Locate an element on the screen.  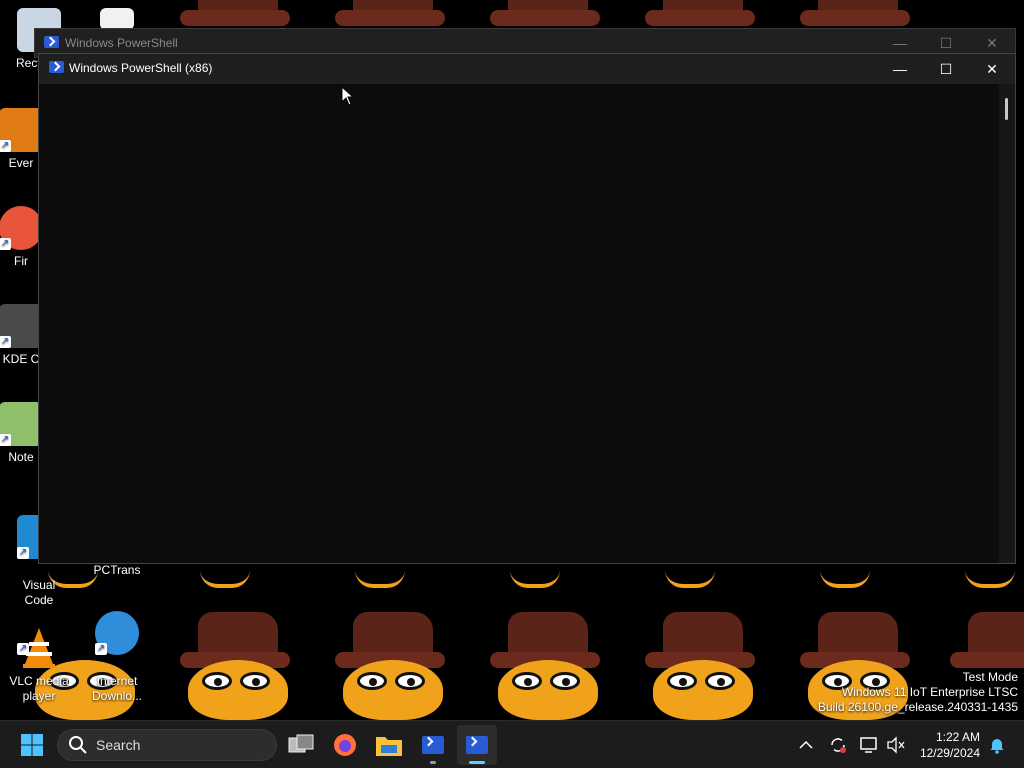
notification-center-button is located at coordinates (997, 744).